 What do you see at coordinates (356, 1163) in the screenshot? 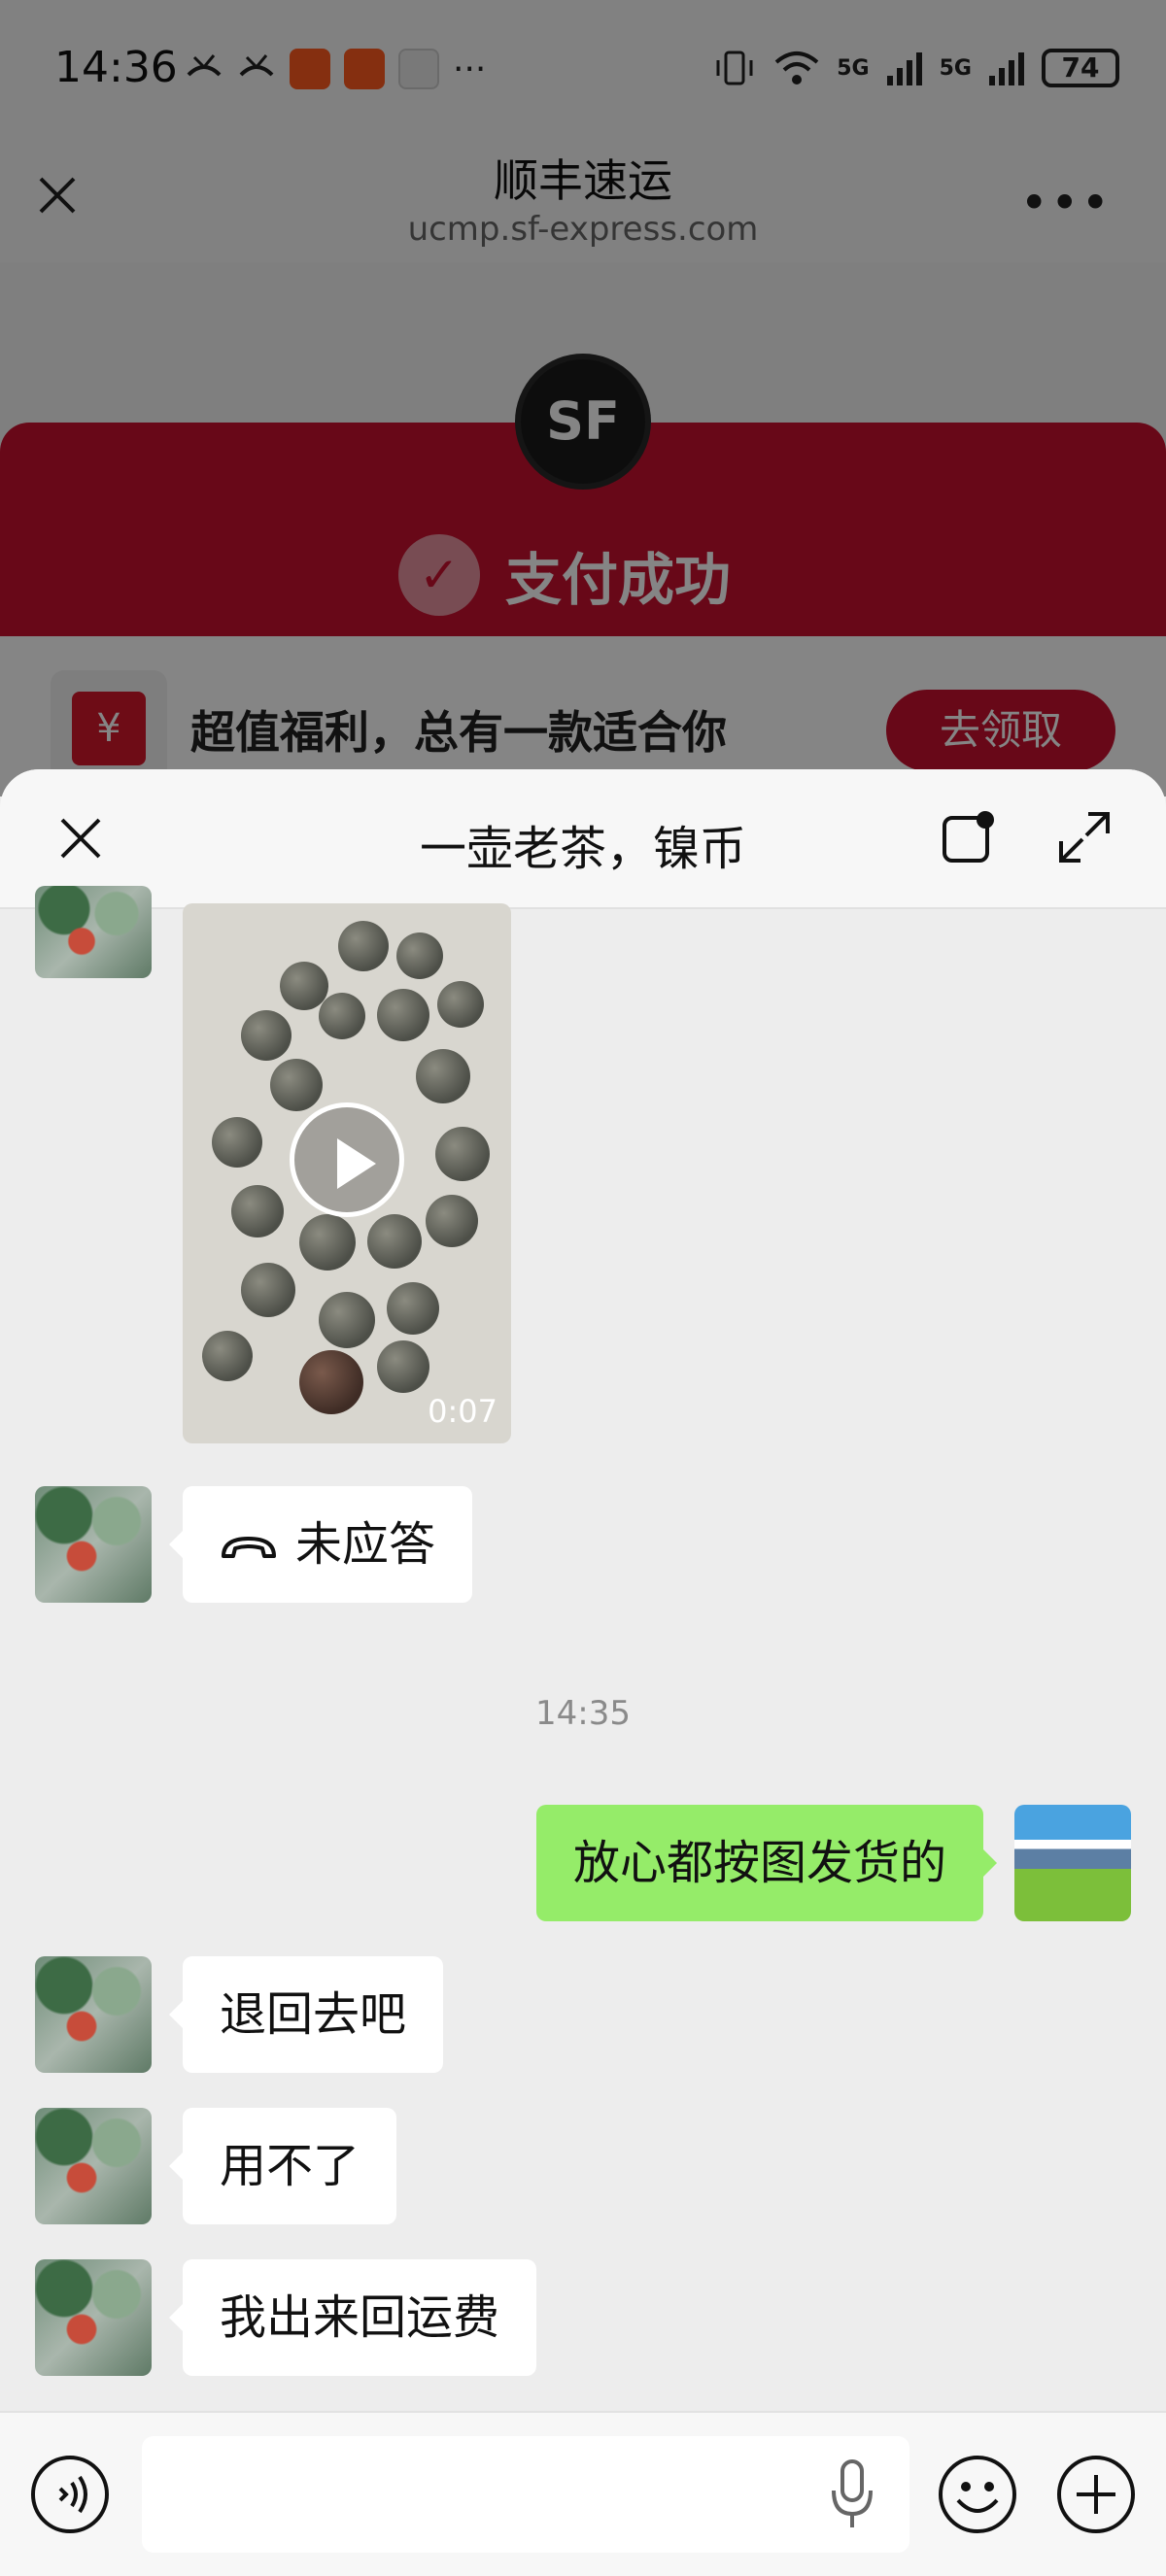
I see `play-icon` at bounding box center [356, 1163].